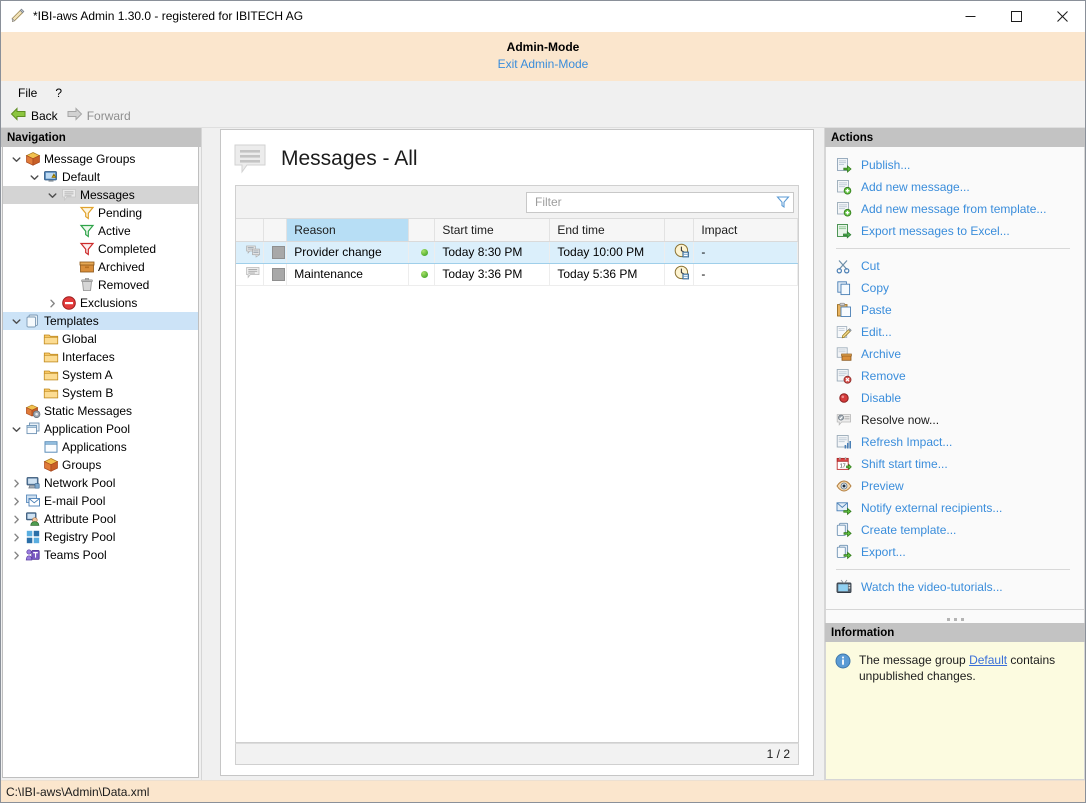  I want to click on filter-box, so click(660, 202).